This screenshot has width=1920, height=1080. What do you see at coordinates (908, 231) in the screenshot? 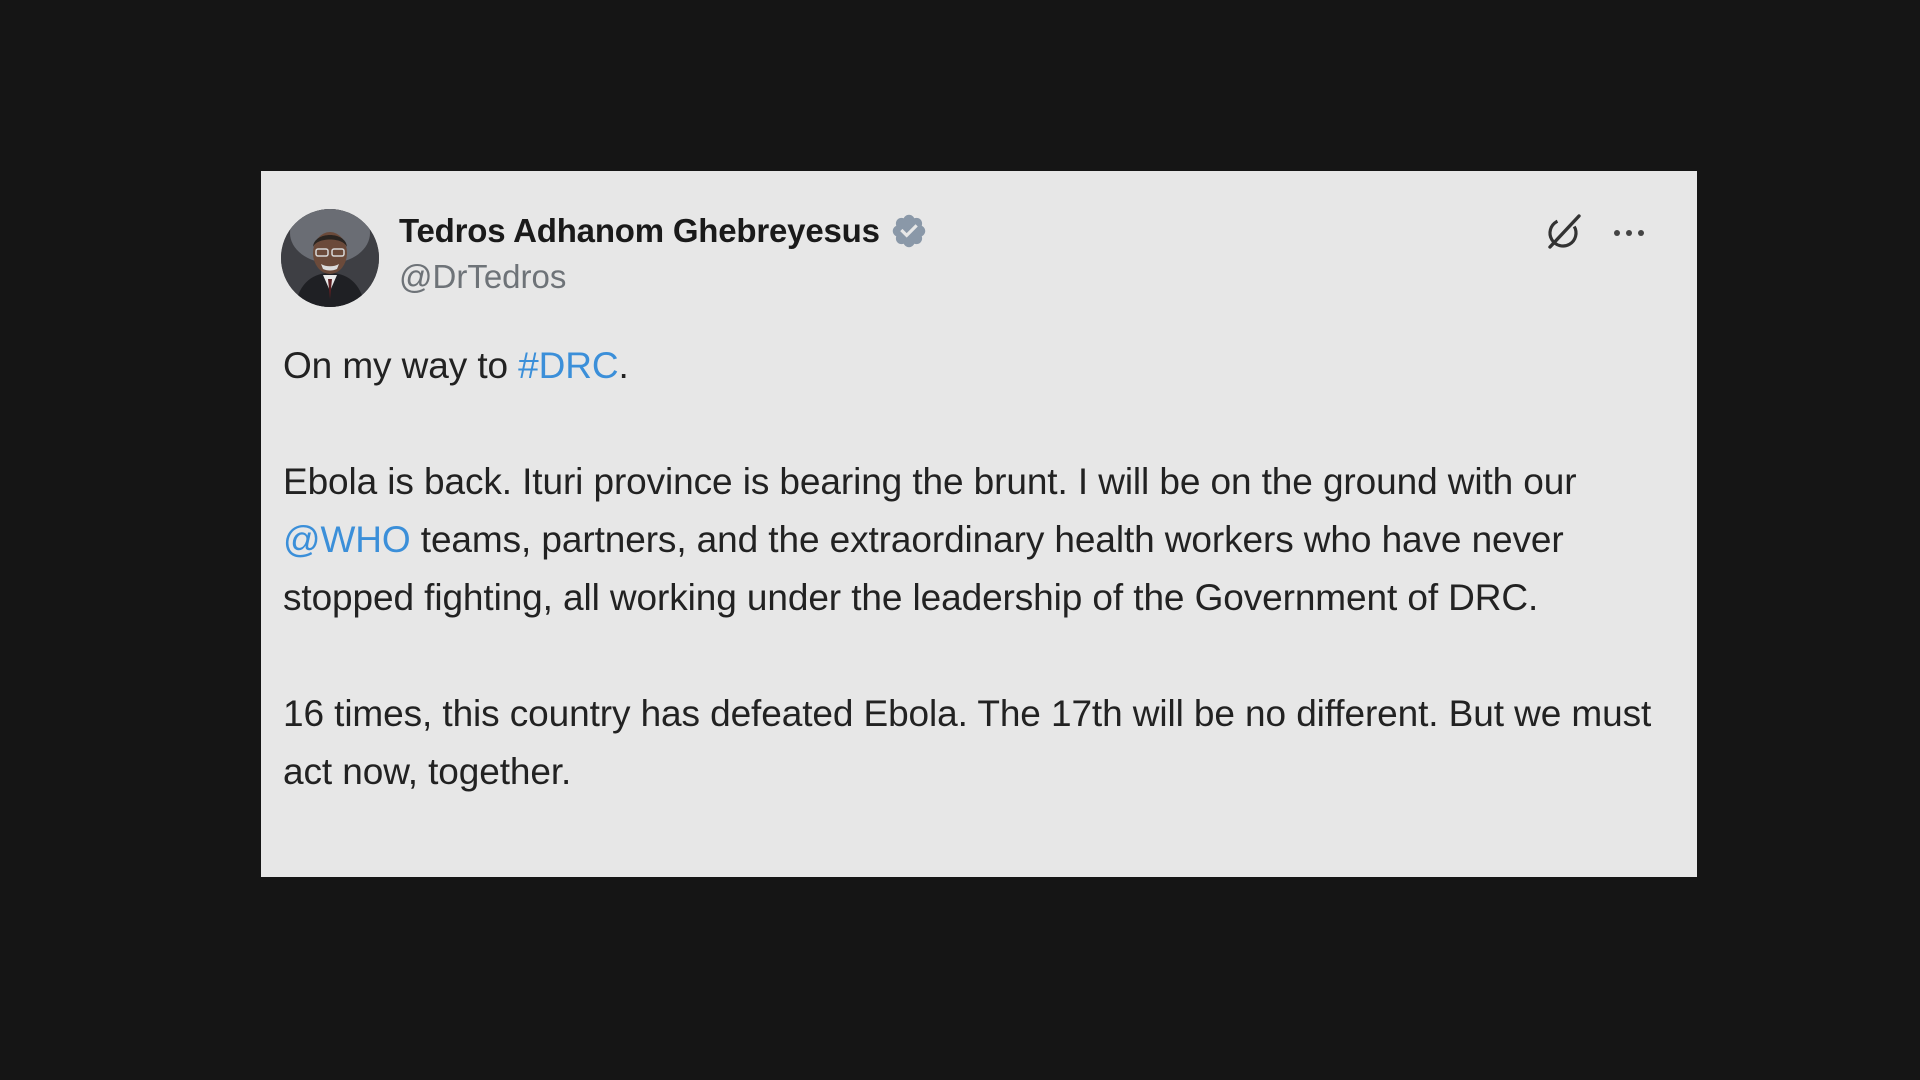
I see `verified-badge-icon` at bounding box center [908, 231].